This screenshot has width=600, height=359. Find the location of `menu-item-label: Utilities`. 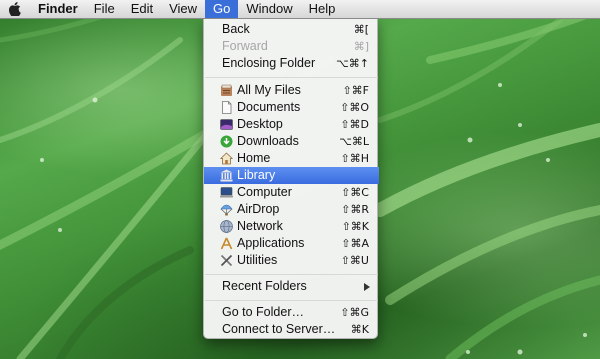

menu-item-label: Utilities is located at coordinates (257, 260).